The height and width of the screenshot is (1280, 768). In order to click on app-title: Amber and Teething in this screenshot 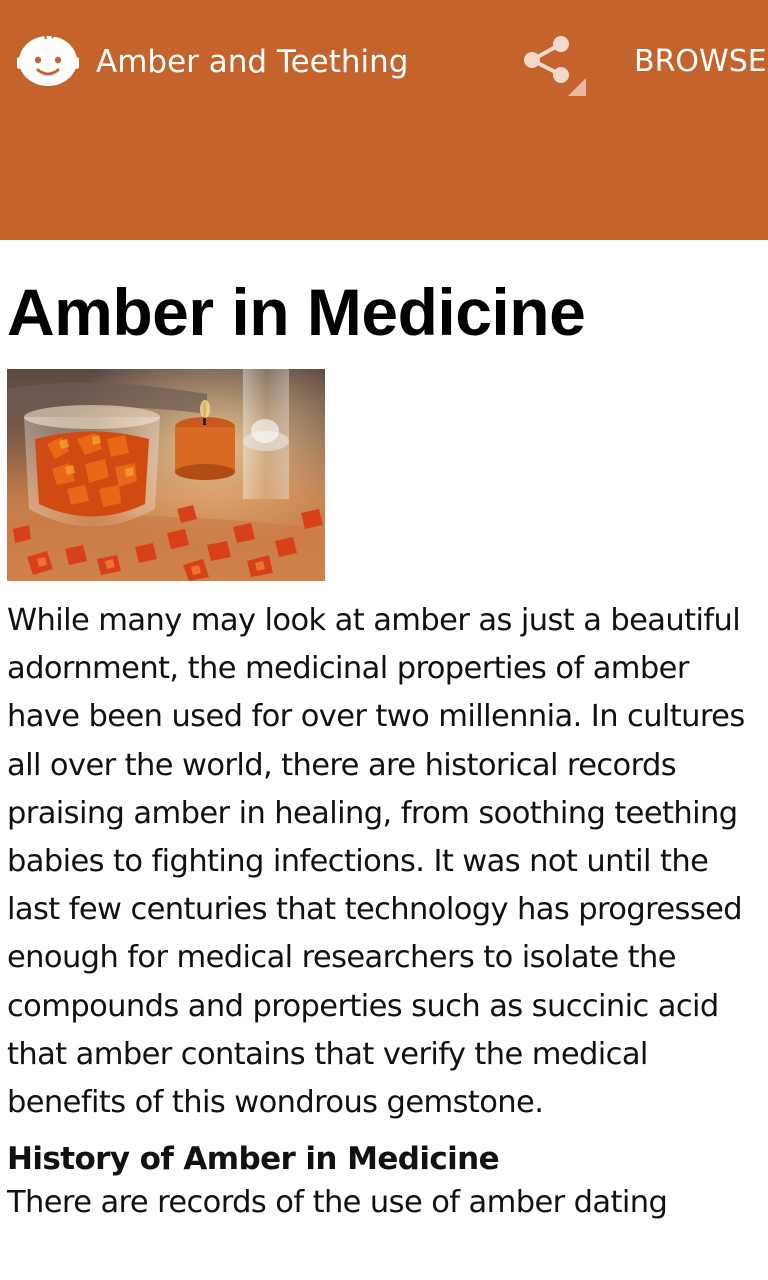, I will do `click(252, 62)`.